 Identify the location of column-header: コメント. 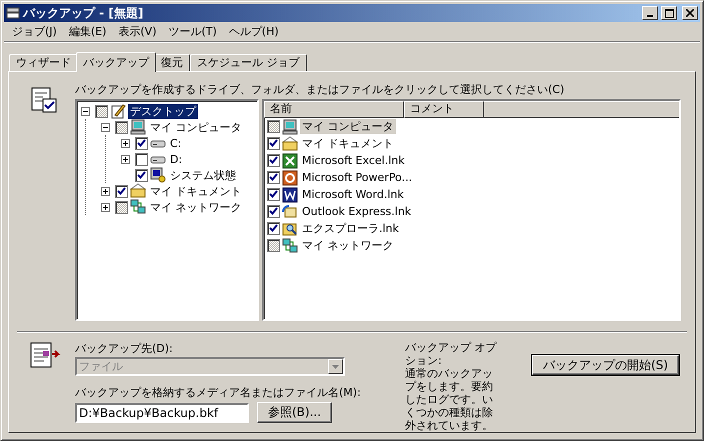
(444, 109).